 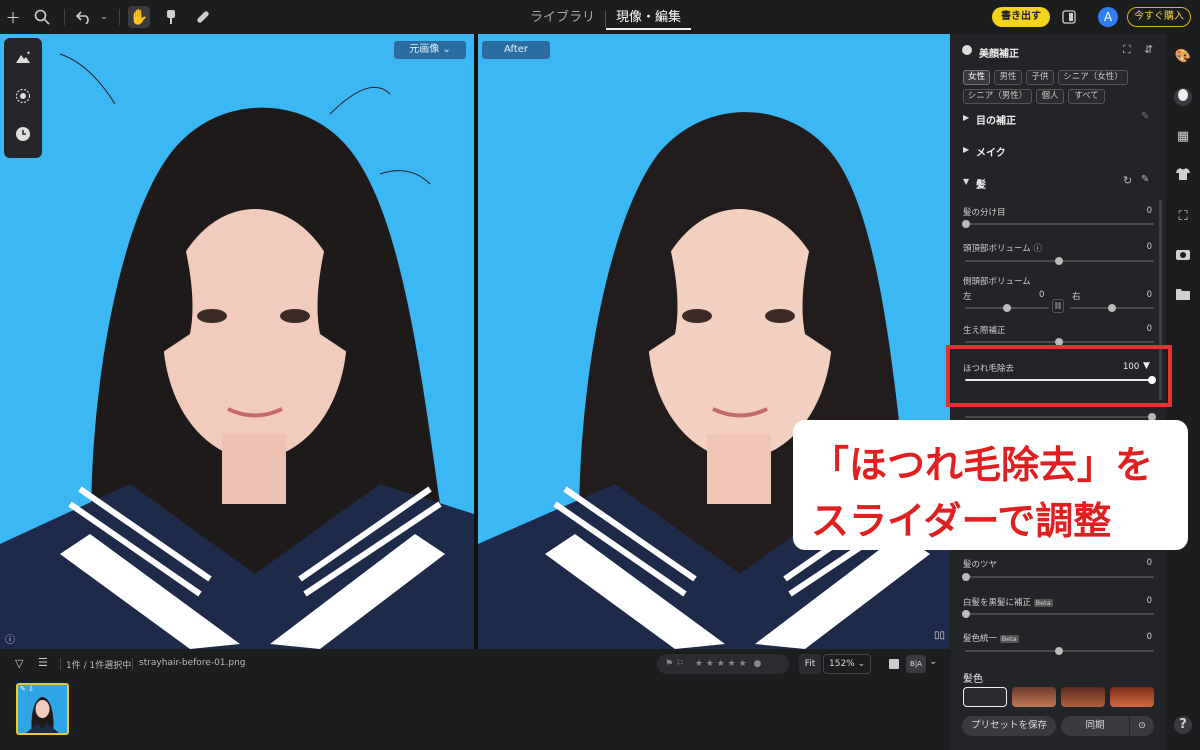 What do you see at coordinates (916, 664) in the screenshot?
I see `before-after-toggle: B|A` at bounding box center [916, 664].